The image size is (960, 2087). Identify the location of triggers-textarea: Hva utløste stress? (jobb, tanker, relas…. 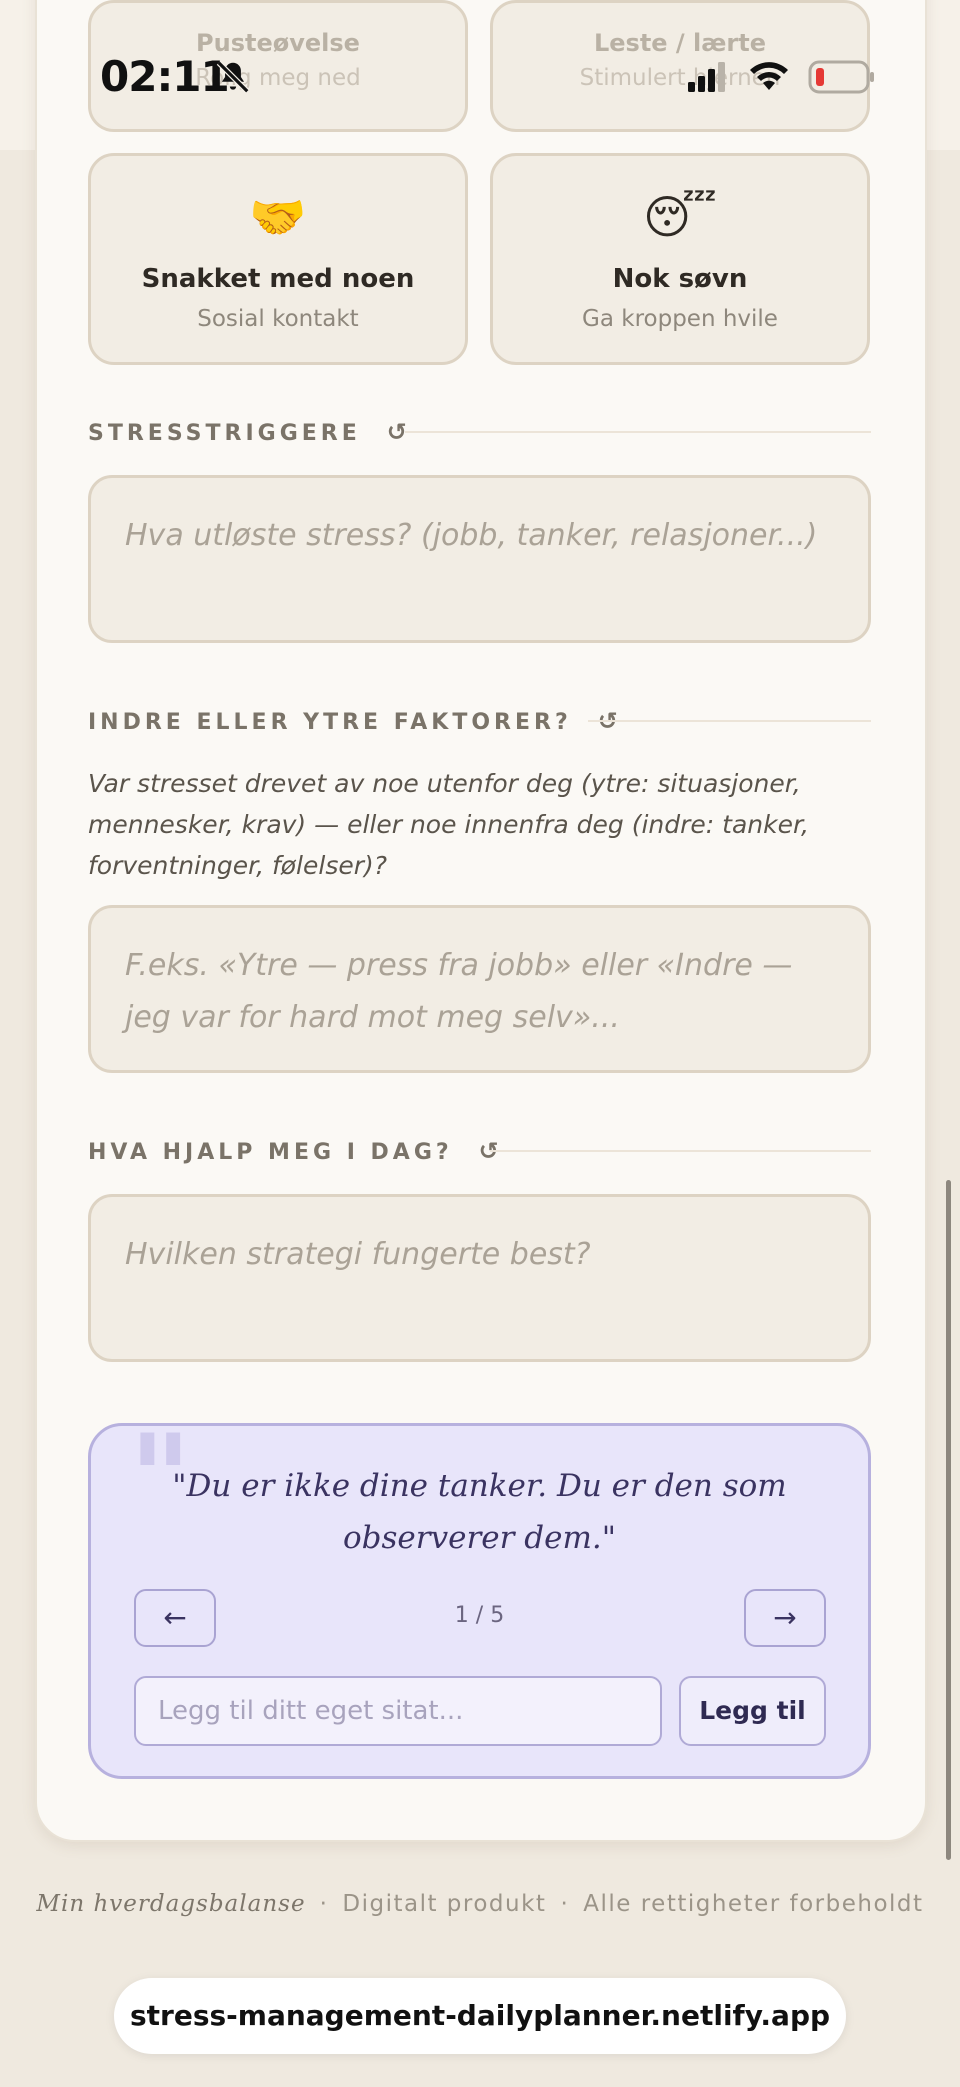
(479, 559).